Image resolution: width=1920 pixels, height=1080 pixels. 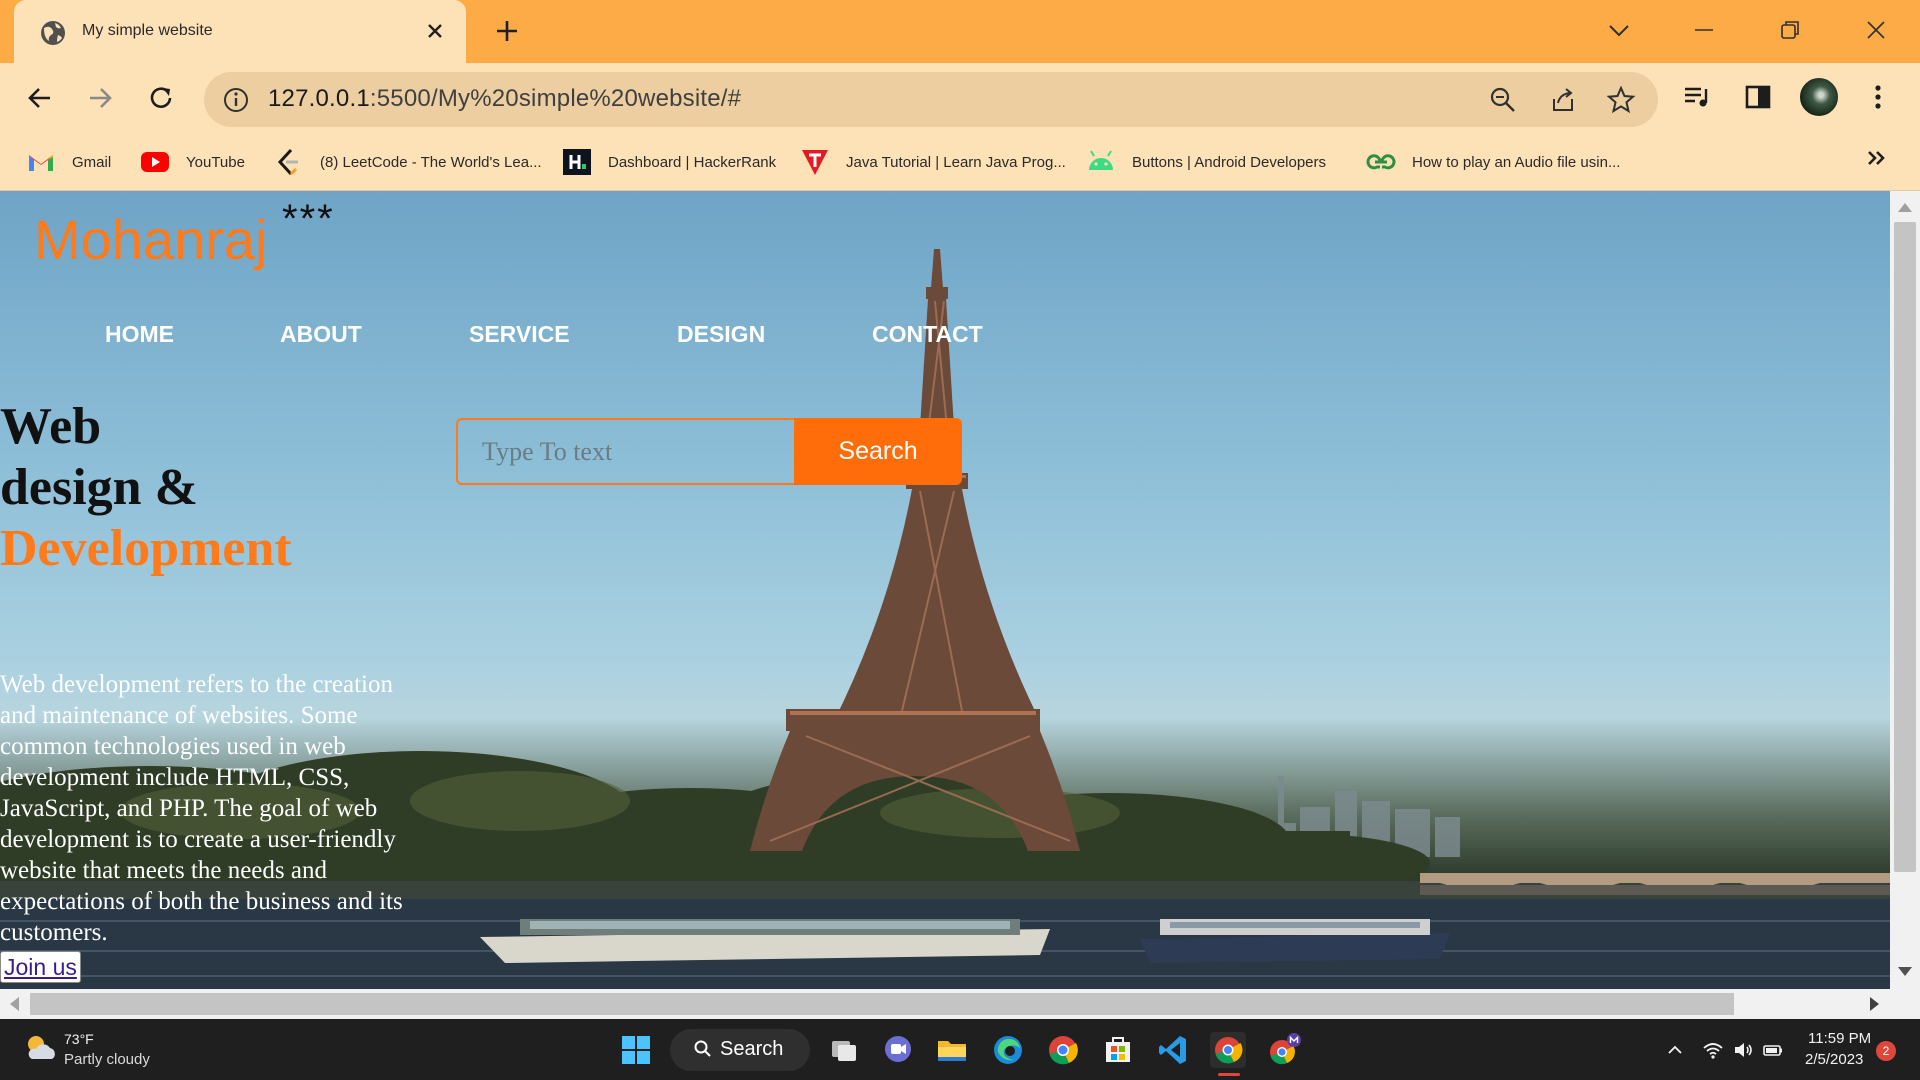 I want to click on bookmark-label: YouTube, so click(x=215, y=162).